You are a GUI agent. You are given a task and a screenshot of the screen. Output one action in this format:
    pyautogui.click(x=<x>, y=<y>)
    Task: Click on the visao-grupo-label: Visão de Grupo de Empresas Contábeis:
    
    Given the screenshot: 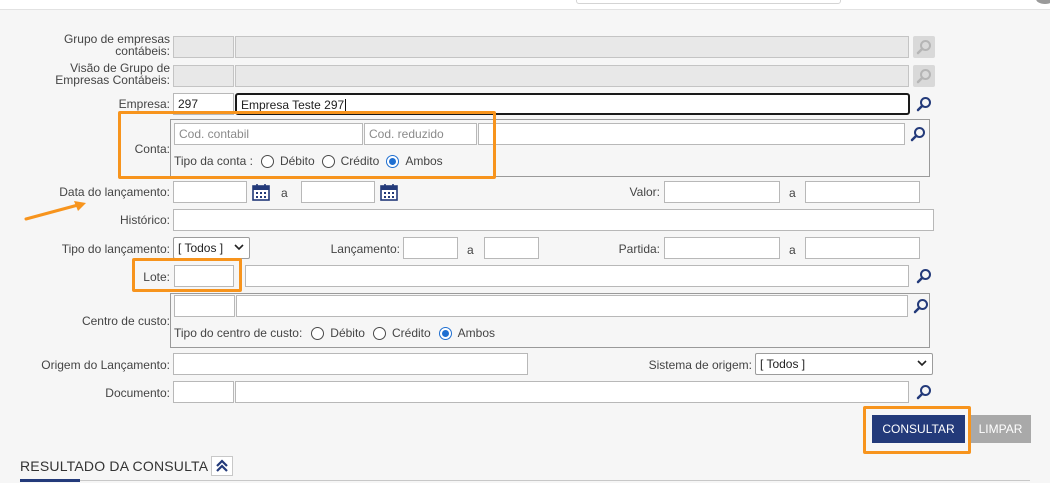 What is the action you would take?
    pyautogui.click(x=105, y=74)
    